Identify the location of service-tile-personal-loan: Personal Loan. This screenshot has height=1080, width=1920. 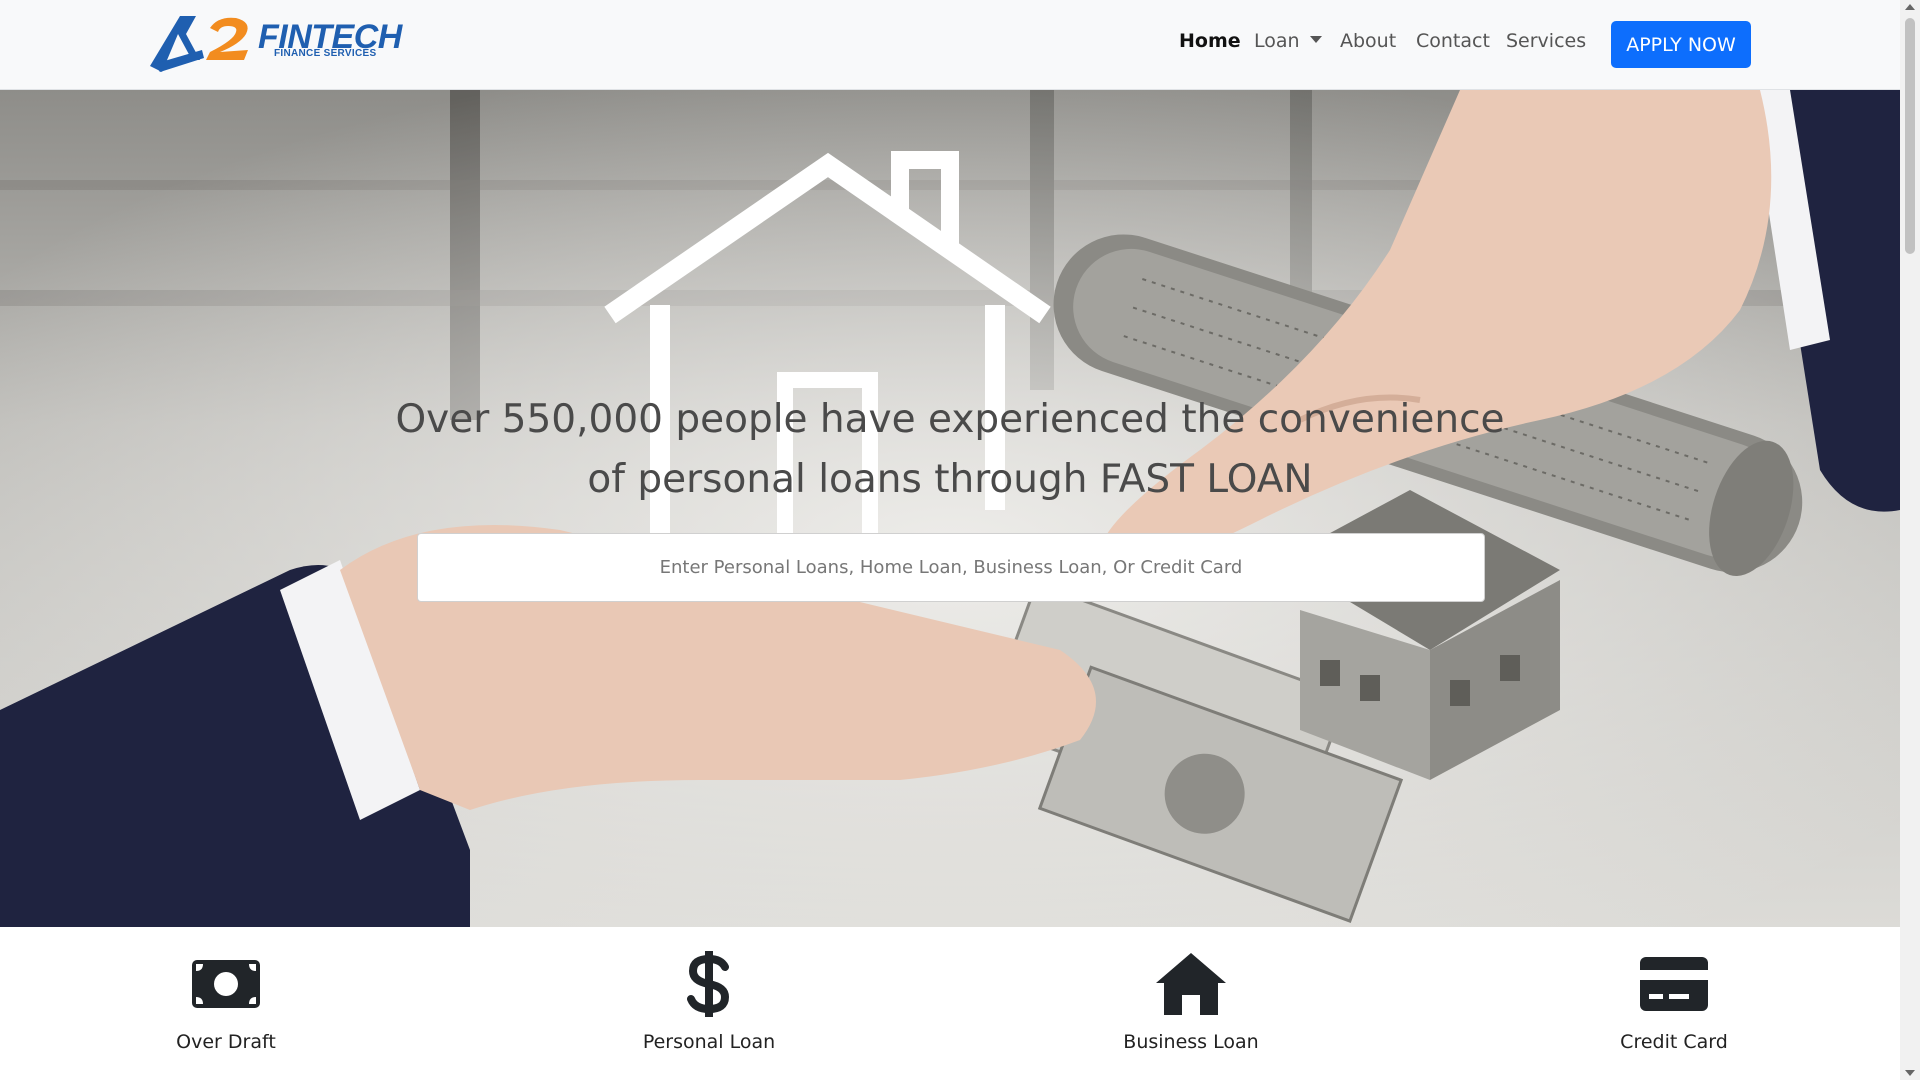
(709, 1001).